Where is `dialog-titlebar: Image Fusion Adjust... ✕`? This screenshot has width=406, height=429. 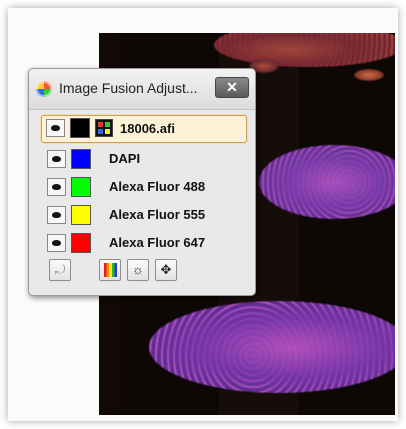 dialog-titlebar: Image Fusion Adjust... ✕ is located at coordinates (142, 89).